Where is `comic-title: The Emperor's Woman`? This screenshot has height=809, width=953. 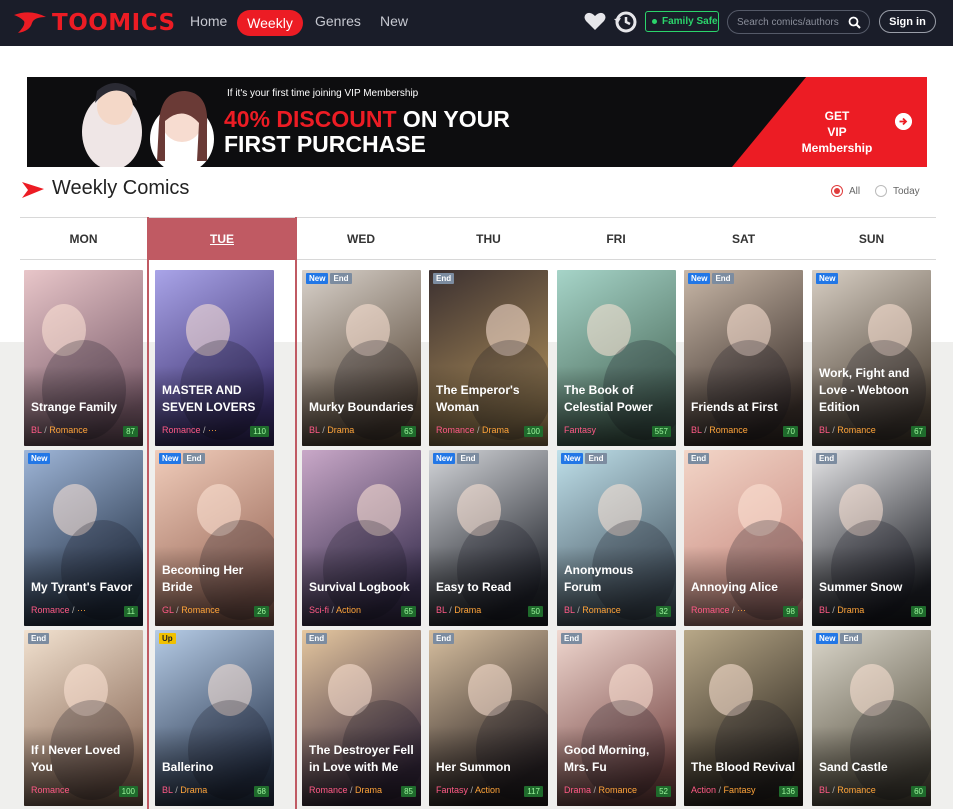
comic-title: The Emperor's Woman is located at coordinates (478, 398).